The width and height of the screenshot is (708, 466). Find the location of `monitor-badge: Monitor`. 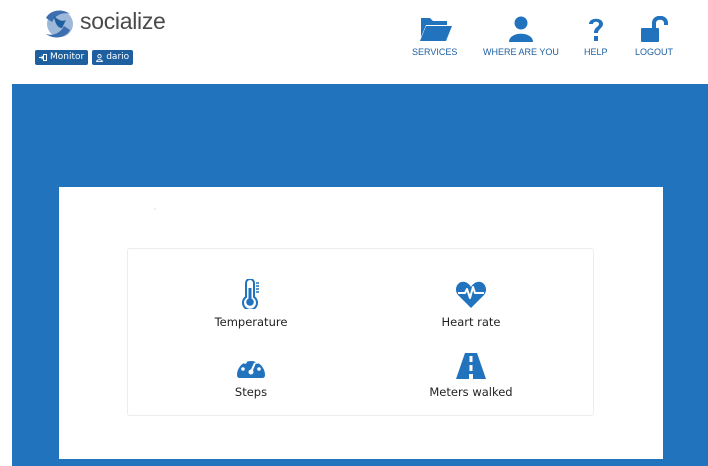

monitor-badge: Monitor is located at coordinates (62, 57).